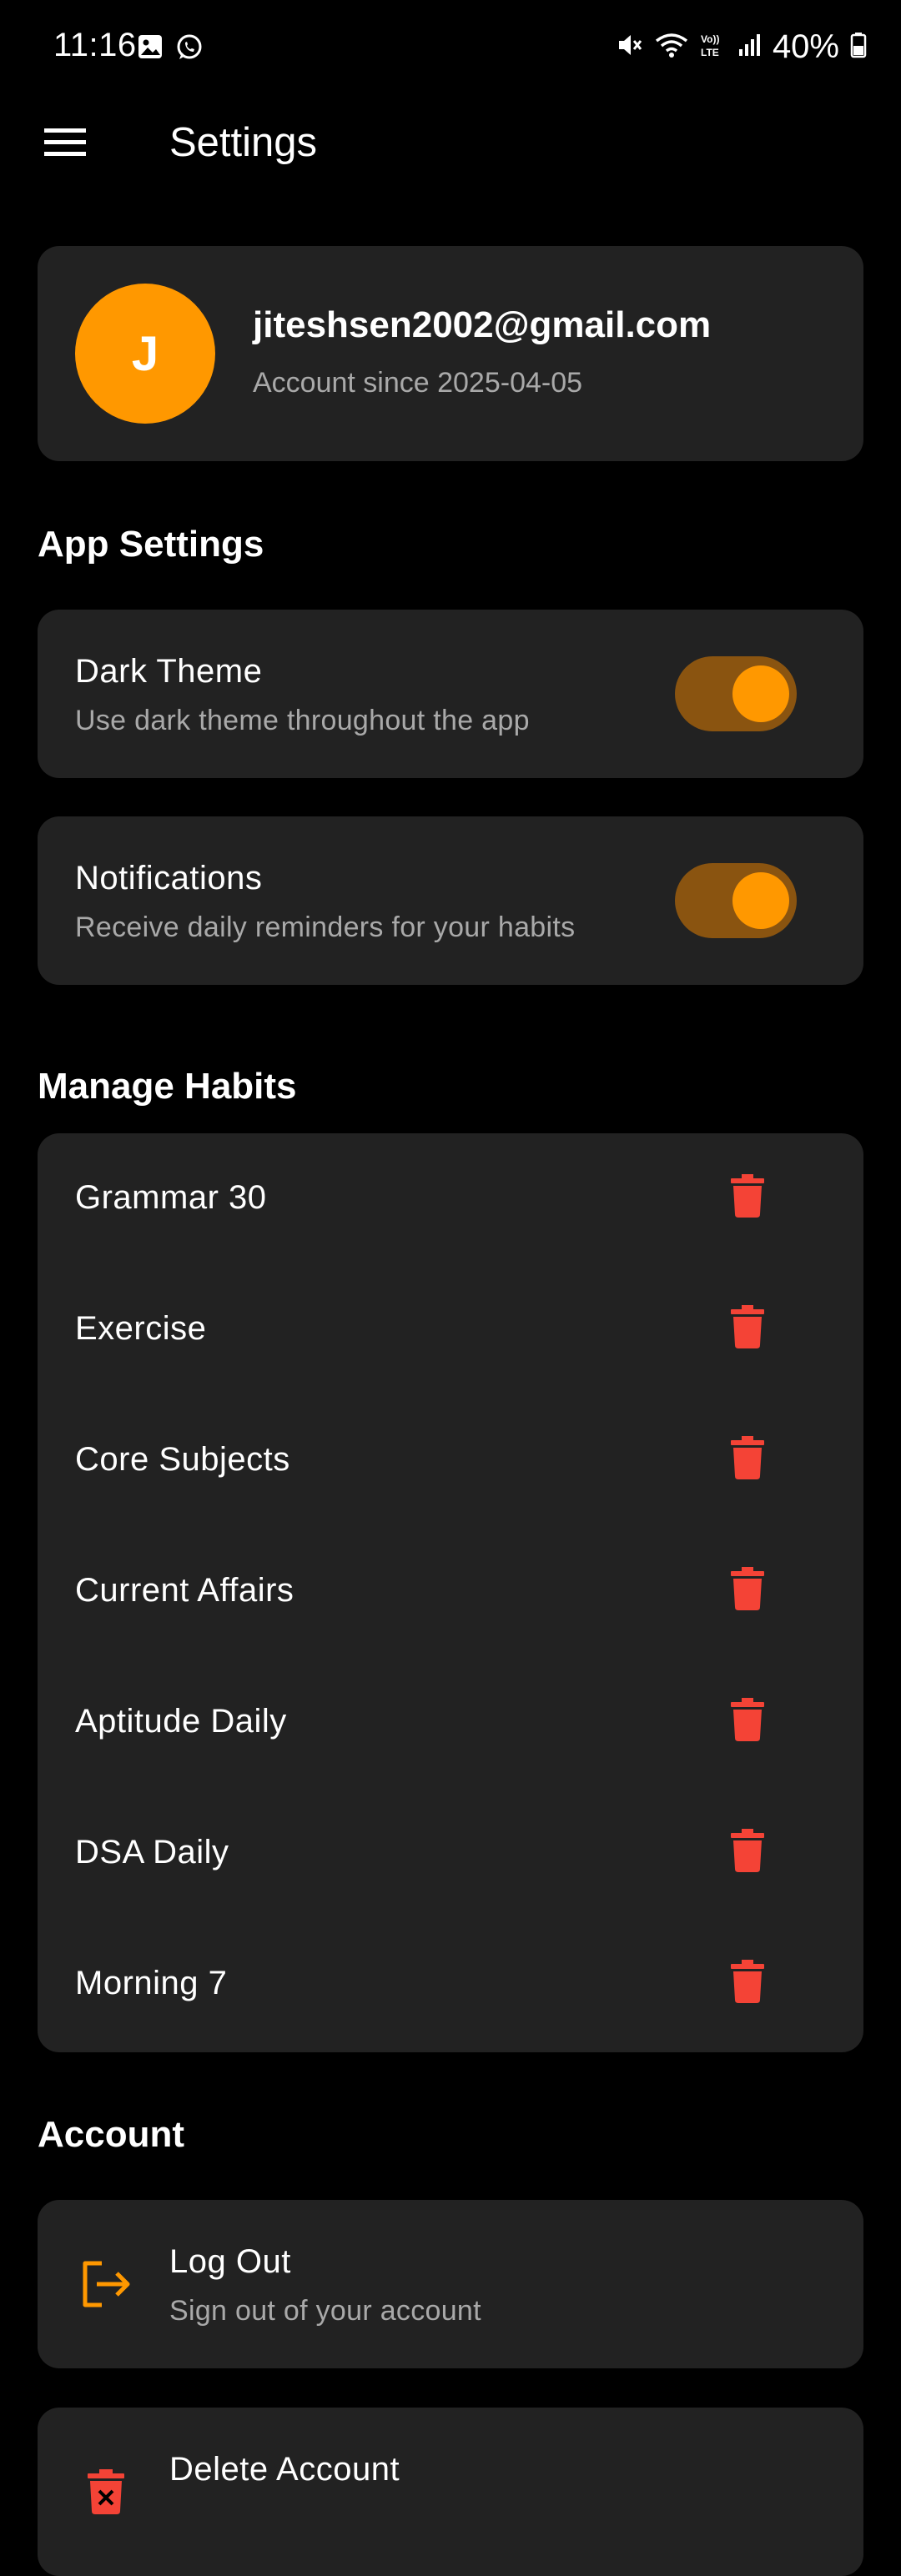 The height and width of the screenshot is (2576, 901). I want to click on habit-label: Morning 7, so click(152, 1983).